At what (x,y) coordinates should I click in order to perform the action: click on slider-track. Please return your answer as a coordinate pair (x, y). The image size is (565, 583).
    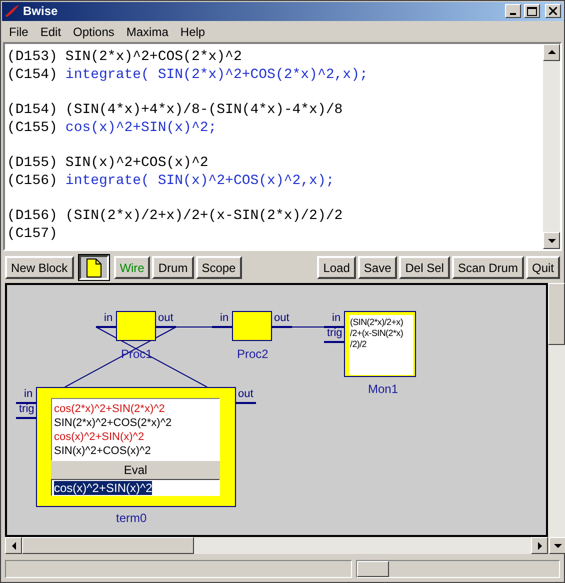
    Looking at the image, I should click on (458, 569).